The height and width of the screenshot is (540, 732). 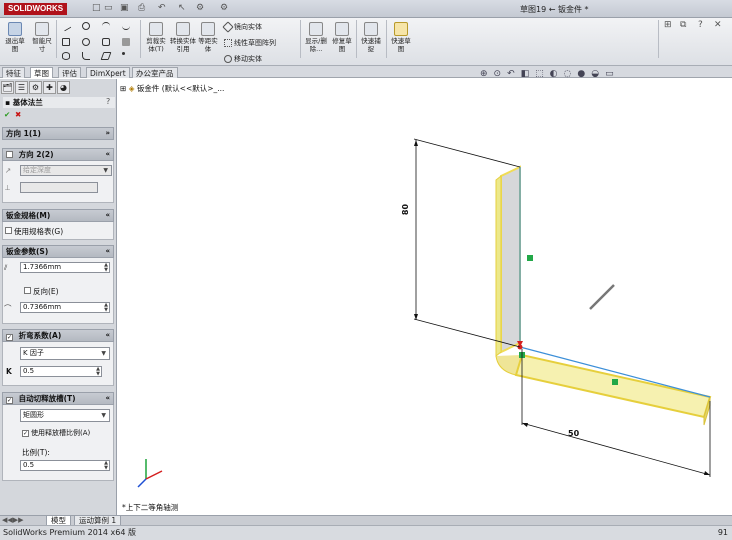 What do you see at coordinates (65, 415) in the screenshot?
I see `relief-type-select: 矩圆形 ▼` at bounding box center [65, 415].